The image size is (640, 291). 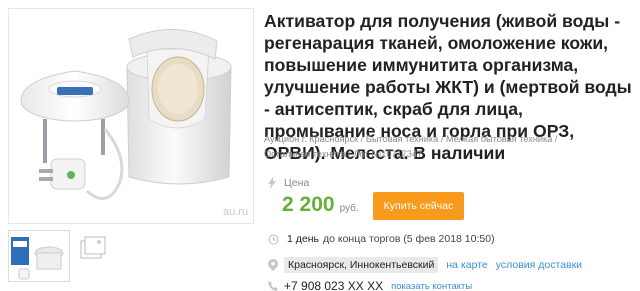 What do you see at coordinates (311, 139) in the screenshot?
I see `breadcrumb-auction: Аукцион г. Красноярск` at bounding box center [311, 139].